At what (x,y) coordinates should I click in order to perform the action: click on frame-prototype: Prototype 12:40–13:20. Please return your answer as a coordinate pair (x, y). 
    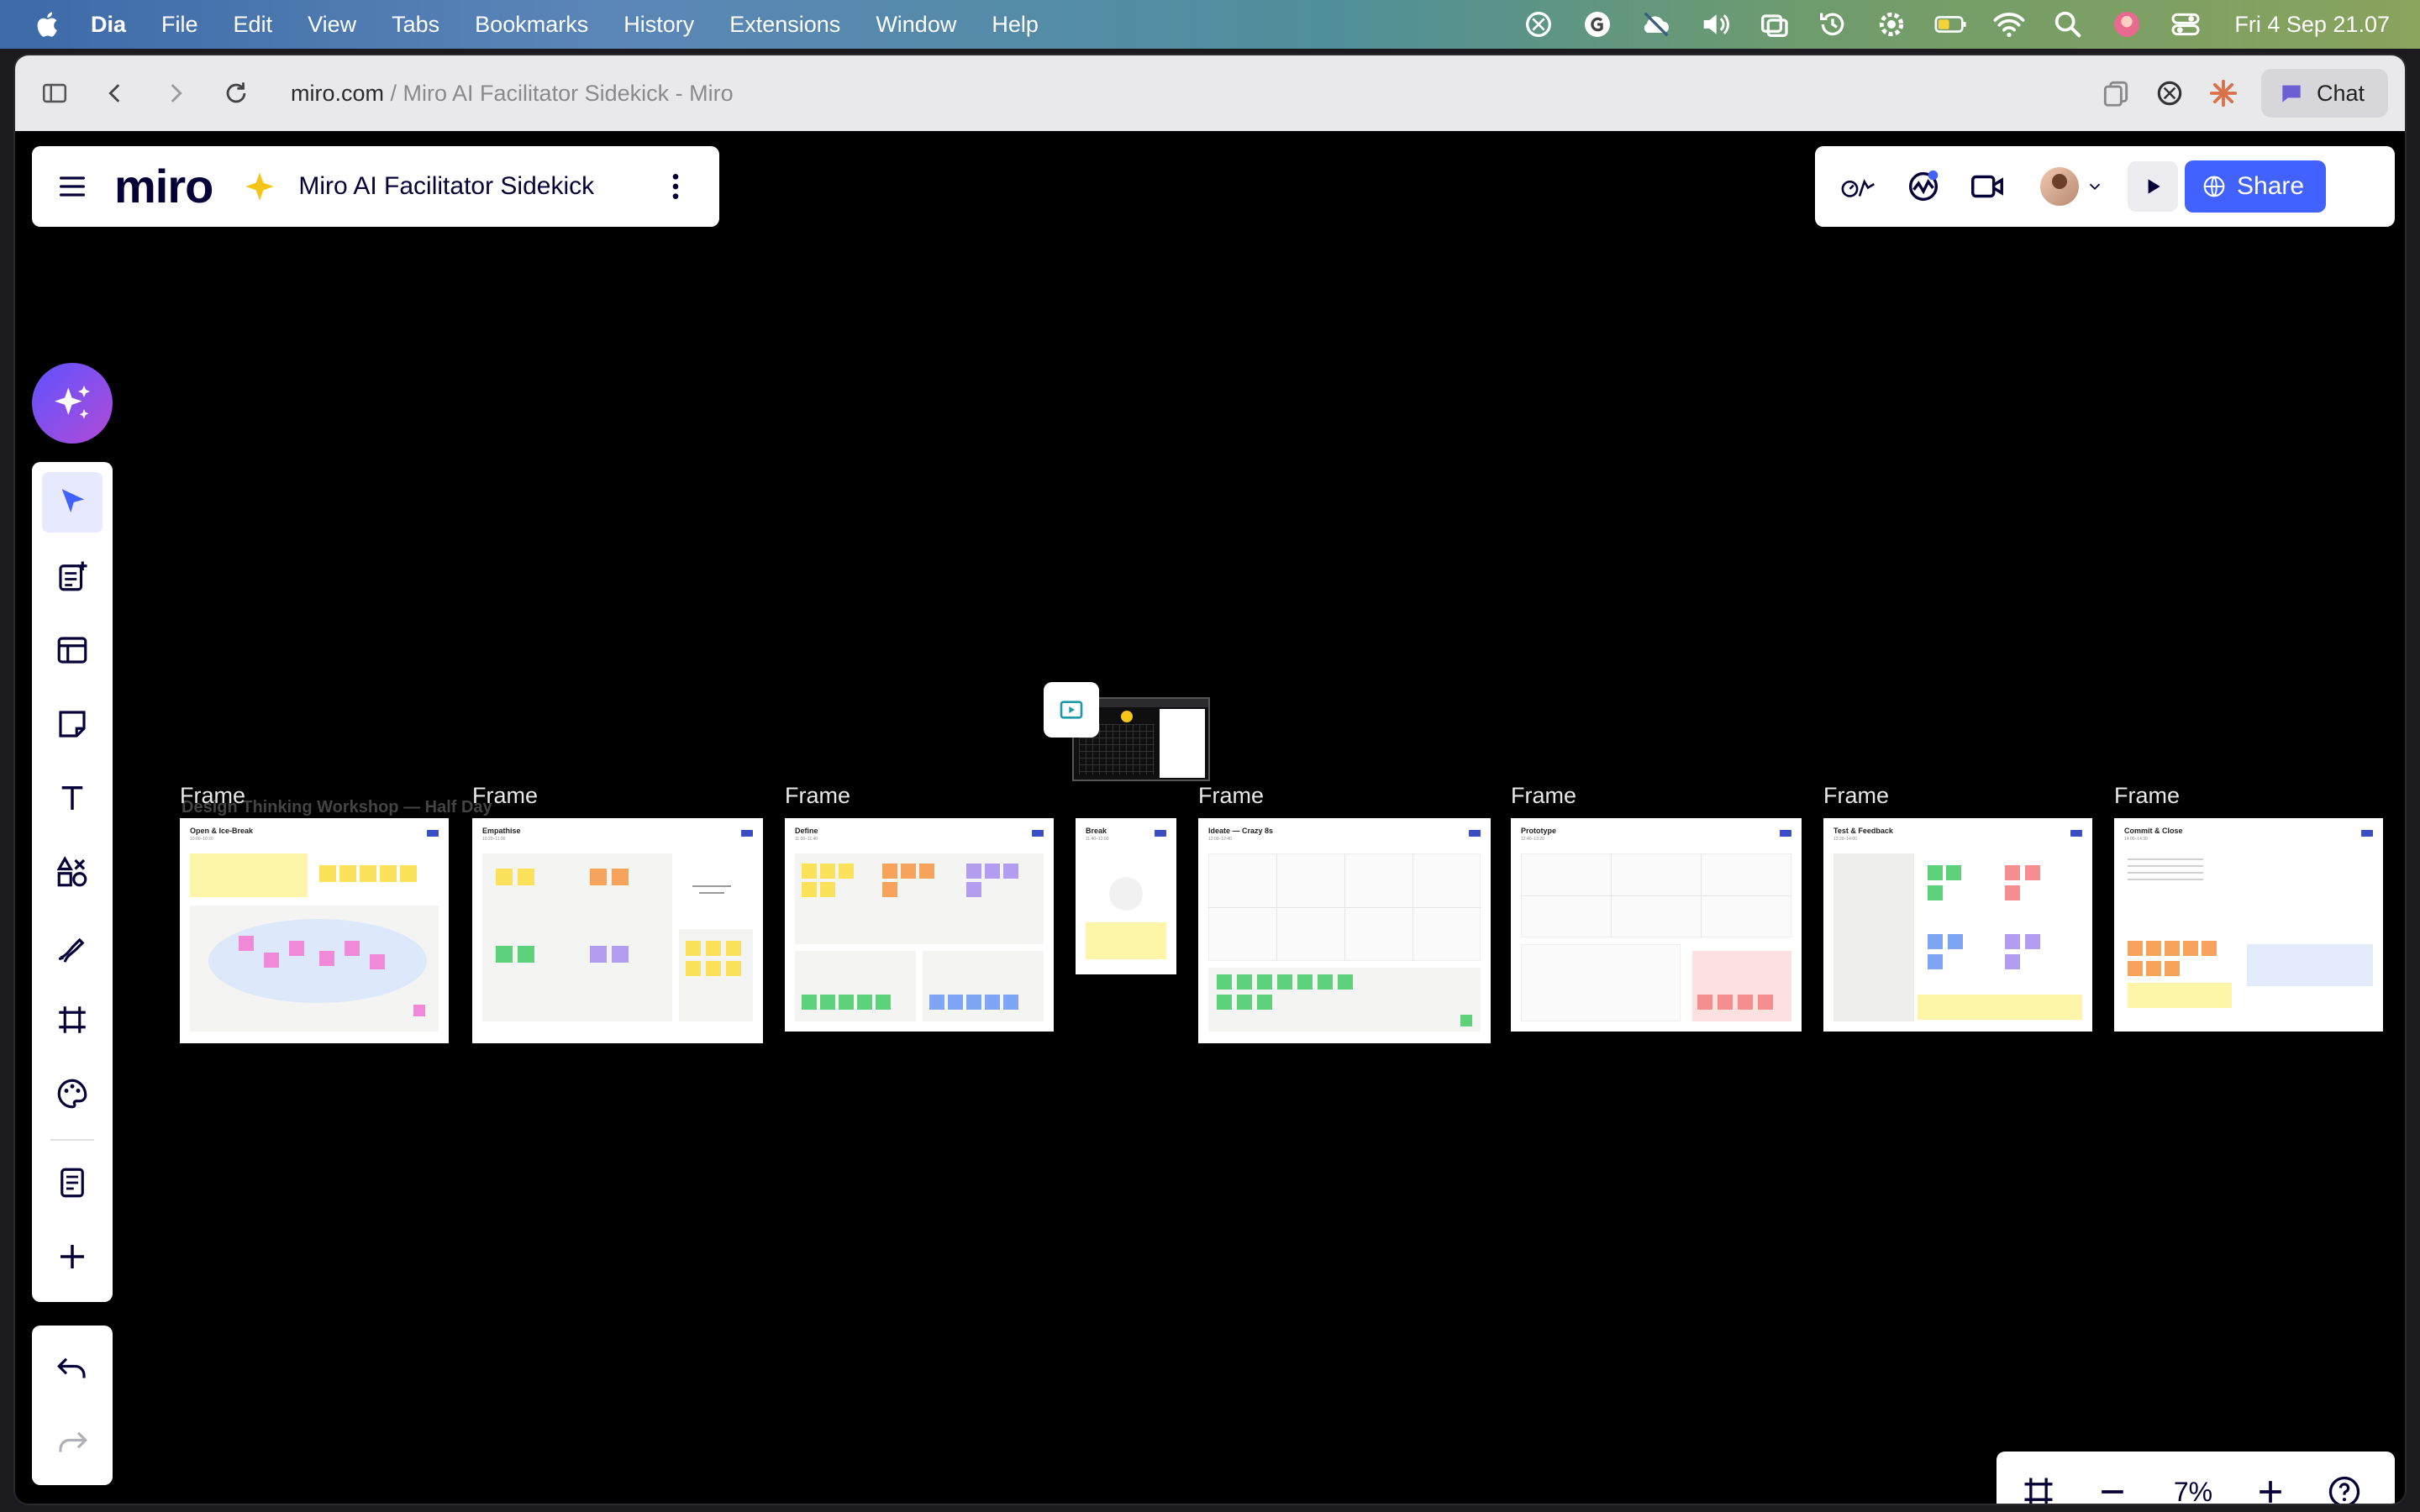
    Looking at the image, I should click on (1656, 925).